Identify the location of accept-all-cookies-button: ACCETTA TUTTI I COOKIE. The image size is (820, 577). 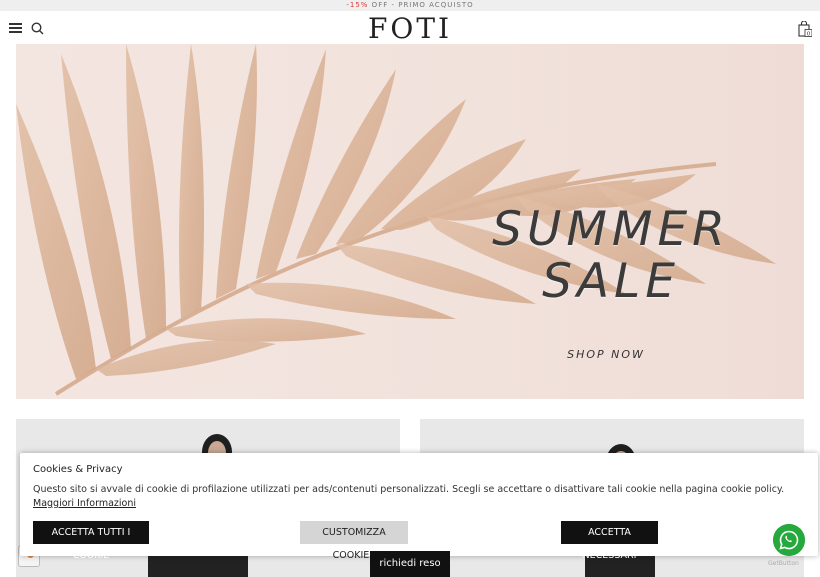
(91, 541).